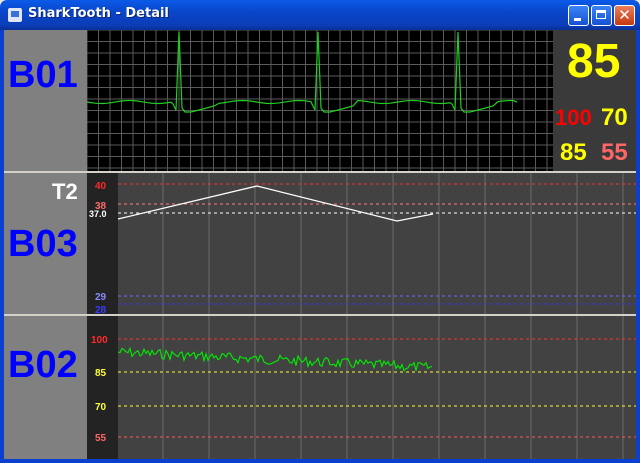 The height and width of the screenshot is (463, 640). I want to click on vitals-readout: 85 100 70 85 55, so click(594, 100).